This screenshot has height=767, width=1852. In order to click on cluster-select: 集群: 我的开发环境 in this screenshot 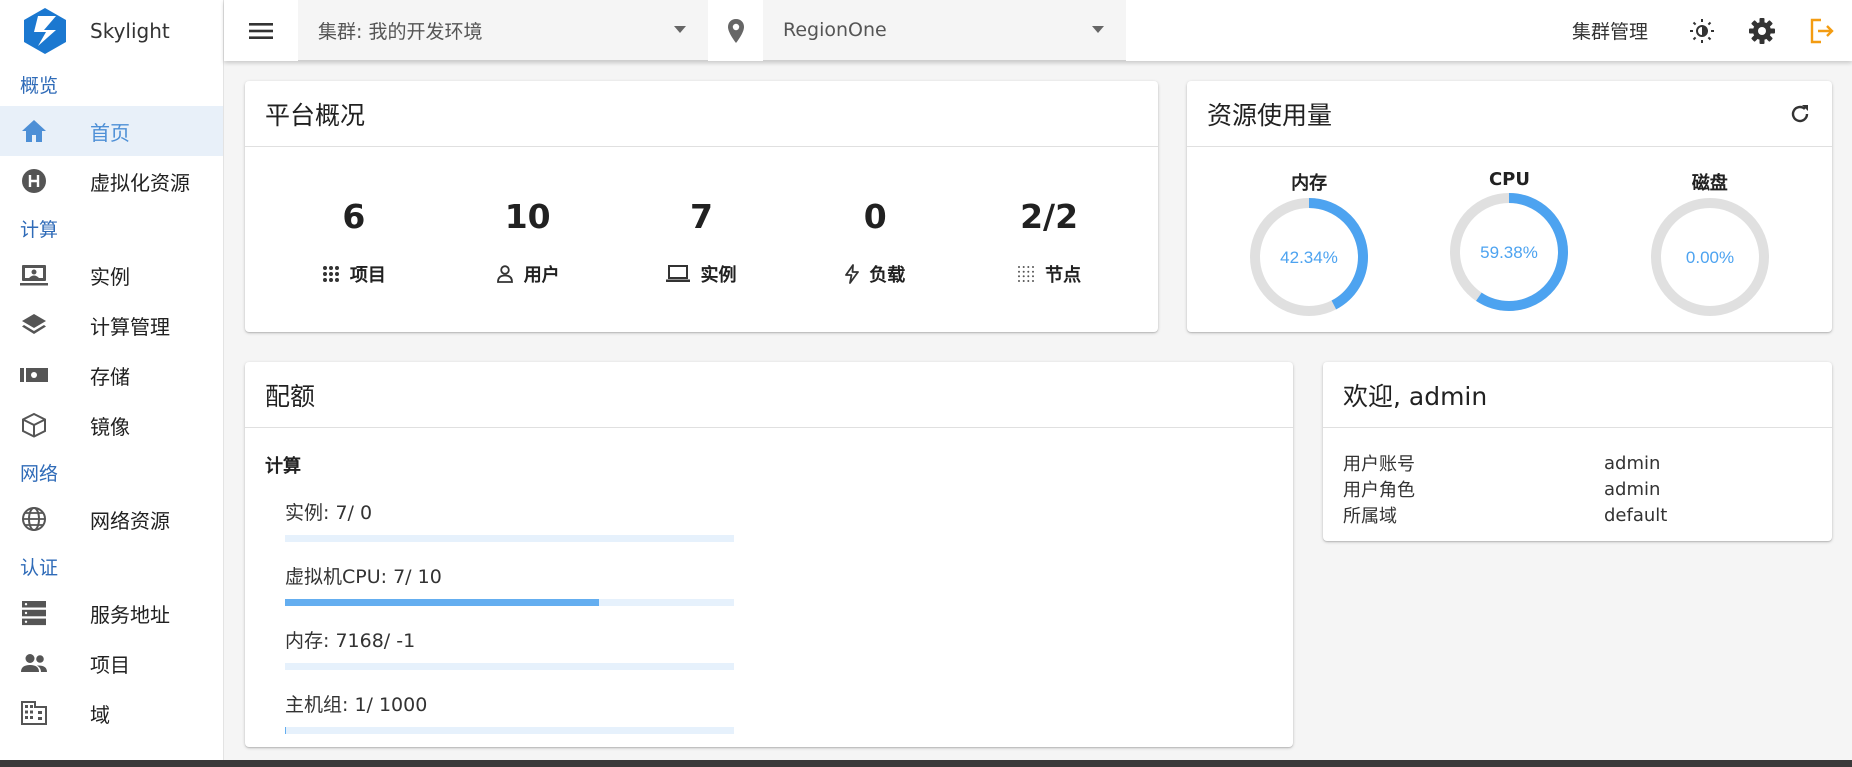, I will do `click(503, 30)`.